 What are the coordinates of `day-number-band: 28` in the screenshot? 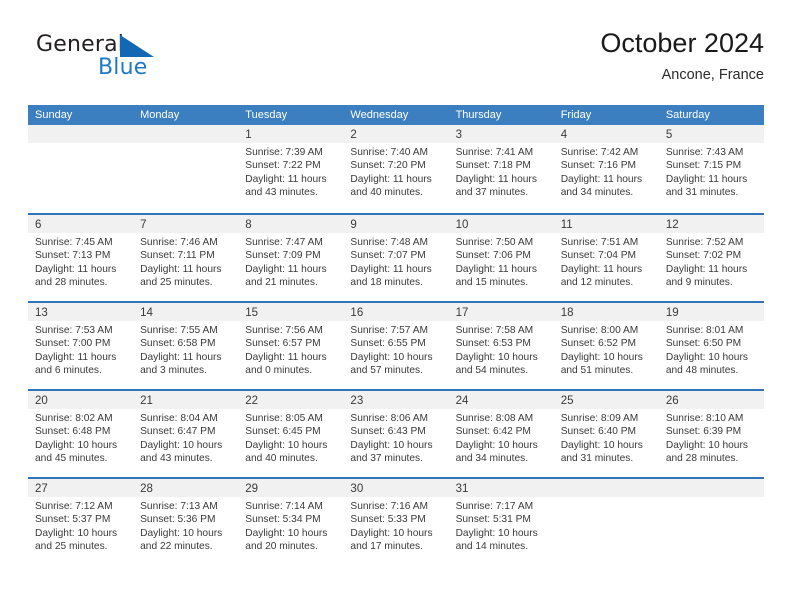 It's located at (186, 488).